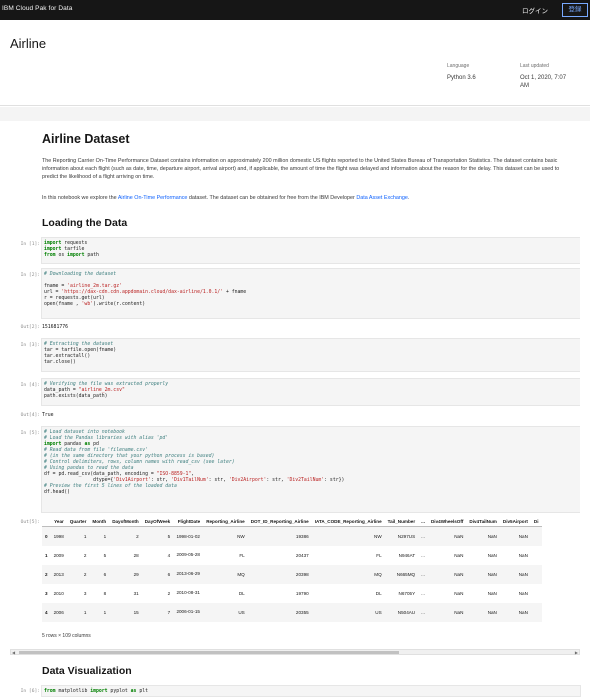 Image resolution: width=590 pixels, height=697 pixels. I want to click on cell-prompt: In [5]:, so click(30, 433).